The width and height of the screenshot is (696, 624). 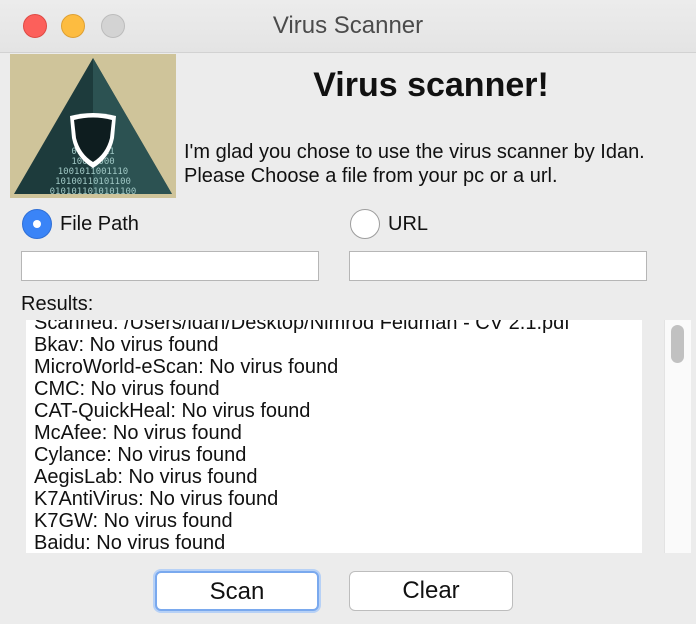 I want to click on file-path-option: File Path, so click(x=80, y=224).